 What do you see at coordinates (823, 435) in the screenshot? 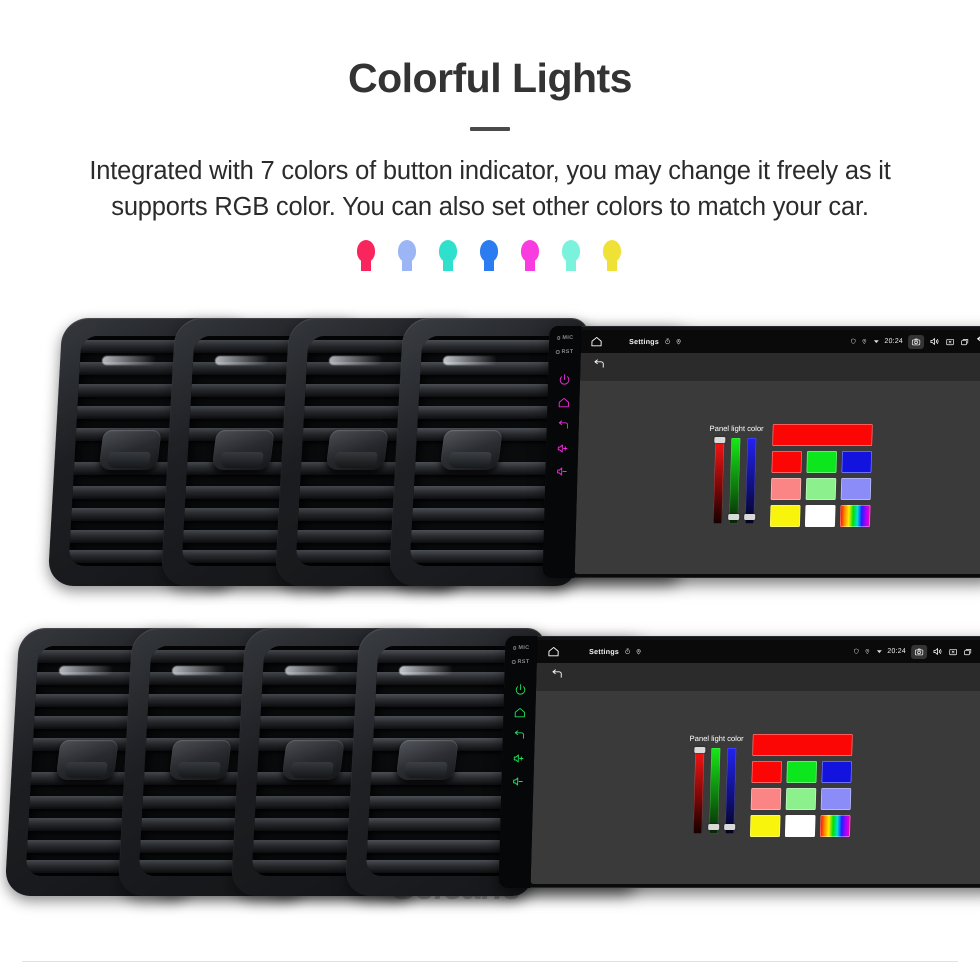
I see `color-preview` at bounding box center [823, 435].